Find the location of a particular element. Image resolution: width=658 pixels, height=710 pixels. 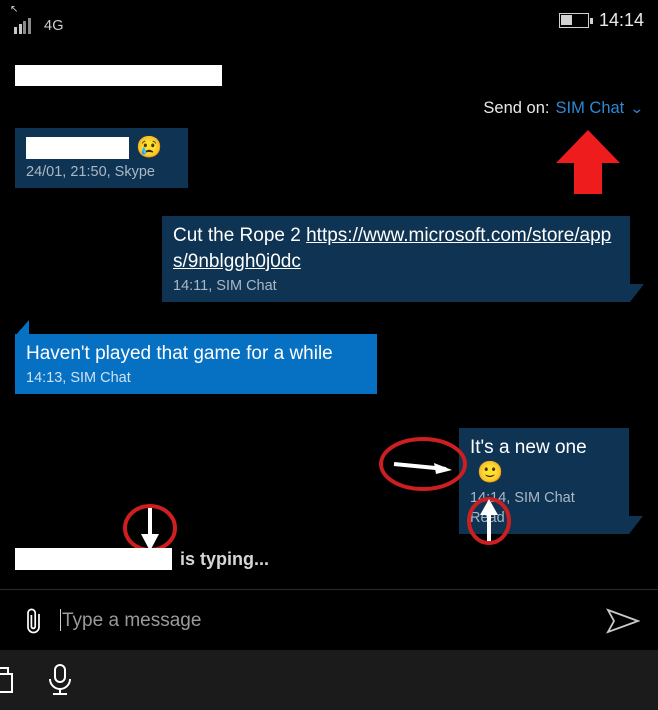

status-bar-right: 14:14 is located at coordinates (601, 20).